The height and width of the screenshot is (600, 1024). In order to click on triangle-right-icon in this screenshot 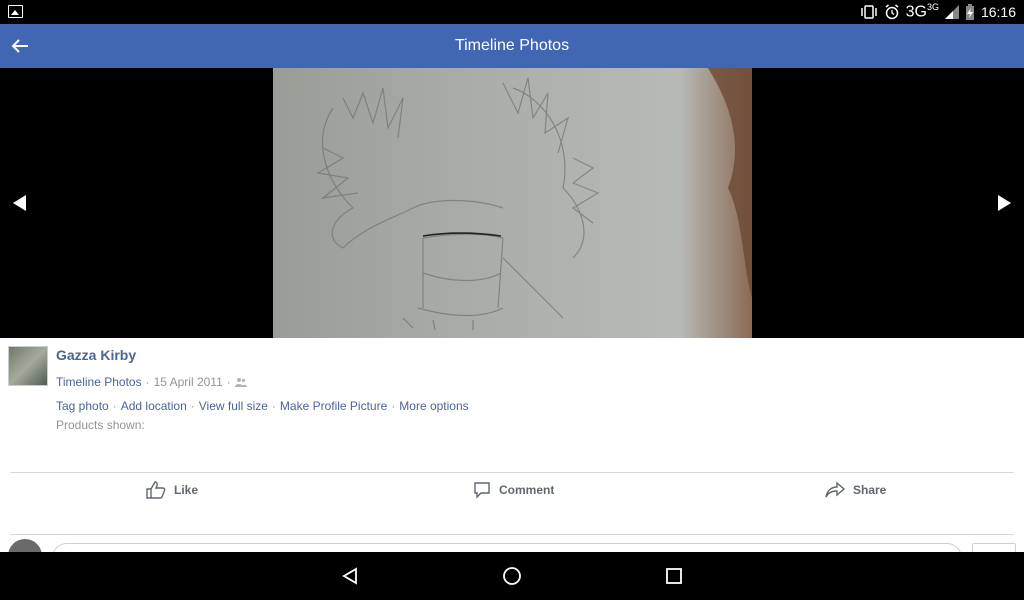, I will do `click(1004, 203)`.